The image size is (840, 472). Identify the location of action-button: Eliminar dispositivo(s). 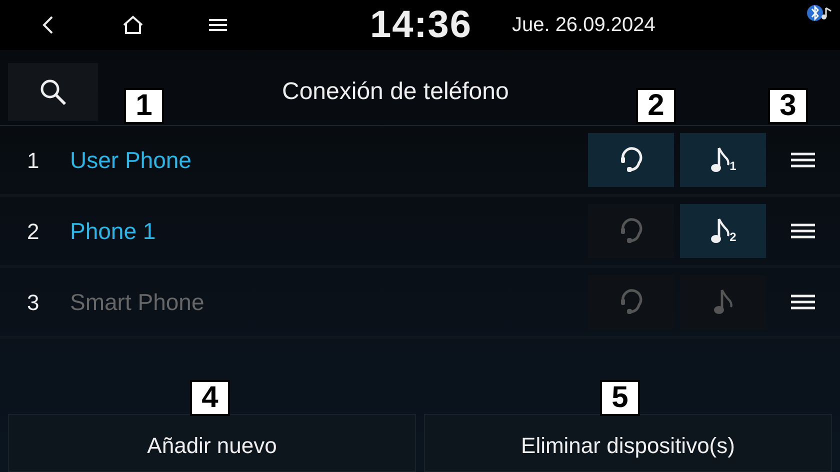
(628, 443).